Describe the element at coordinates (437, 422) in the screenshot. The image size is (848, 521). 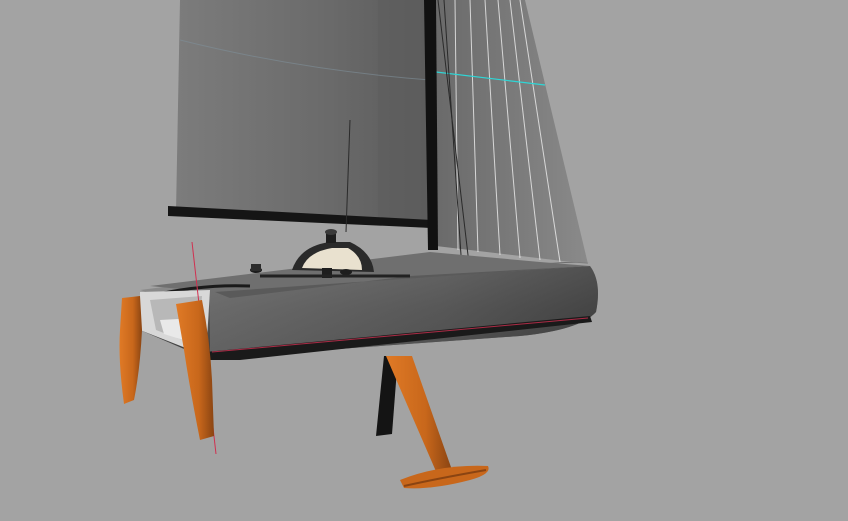
I see `foil` at that location.